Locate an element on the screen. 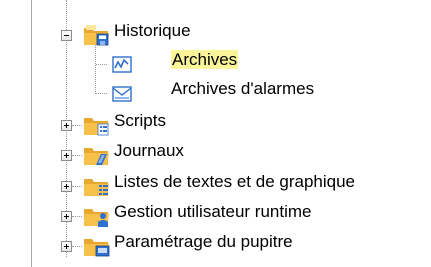 Image resolution: width=431 pixels, height=267 pixels. tree-item-label: Historique is located at coordinates (152, 30).